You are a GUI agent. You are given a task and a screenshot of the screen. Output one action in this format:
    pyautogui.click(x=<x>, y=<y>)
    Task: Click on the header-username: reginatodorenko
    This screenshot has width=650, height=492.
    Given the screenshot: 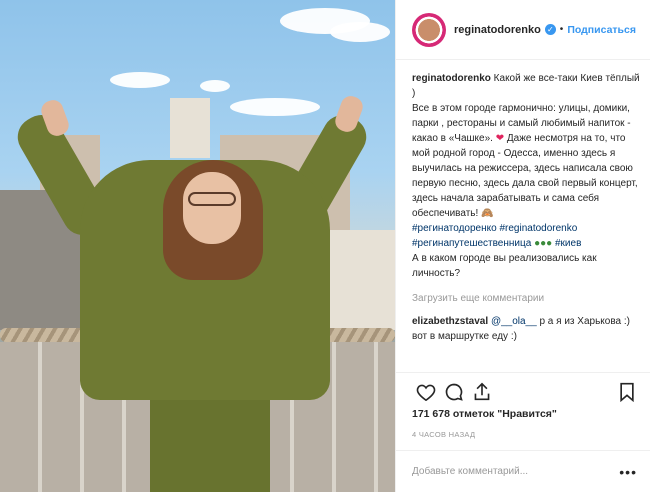 What is the action you would take?
    pyautogui.click(x=497, y=30)
    